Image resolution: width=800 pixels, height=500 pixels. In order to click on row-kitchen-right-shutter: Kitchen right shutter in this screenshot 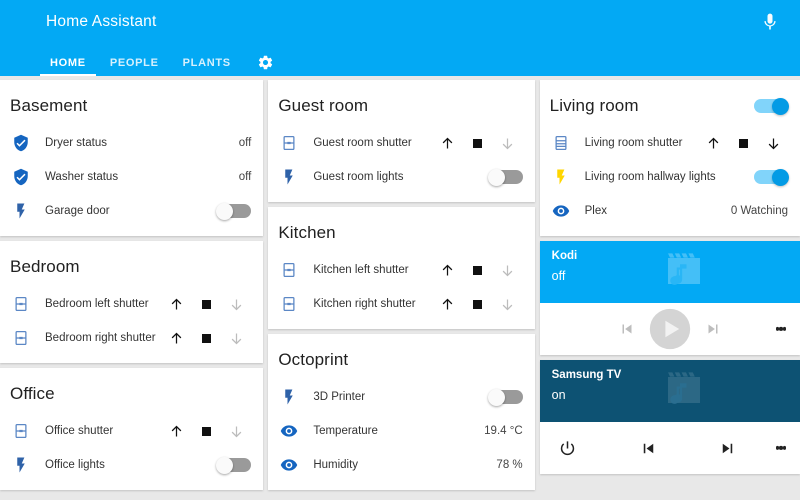, I will do `click(401, 304)`.